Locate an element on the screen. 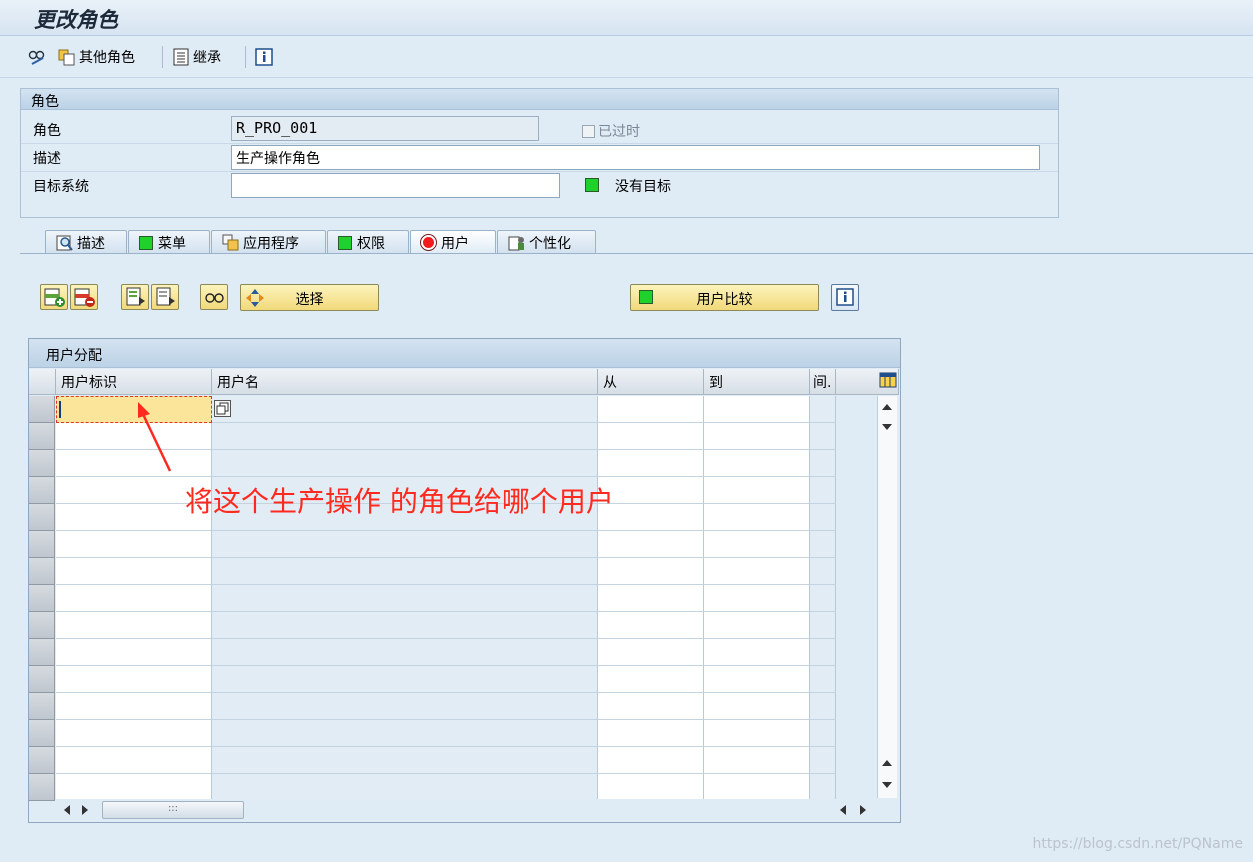  tab-authorizations: 权限 is located at coordinates (368, 242).